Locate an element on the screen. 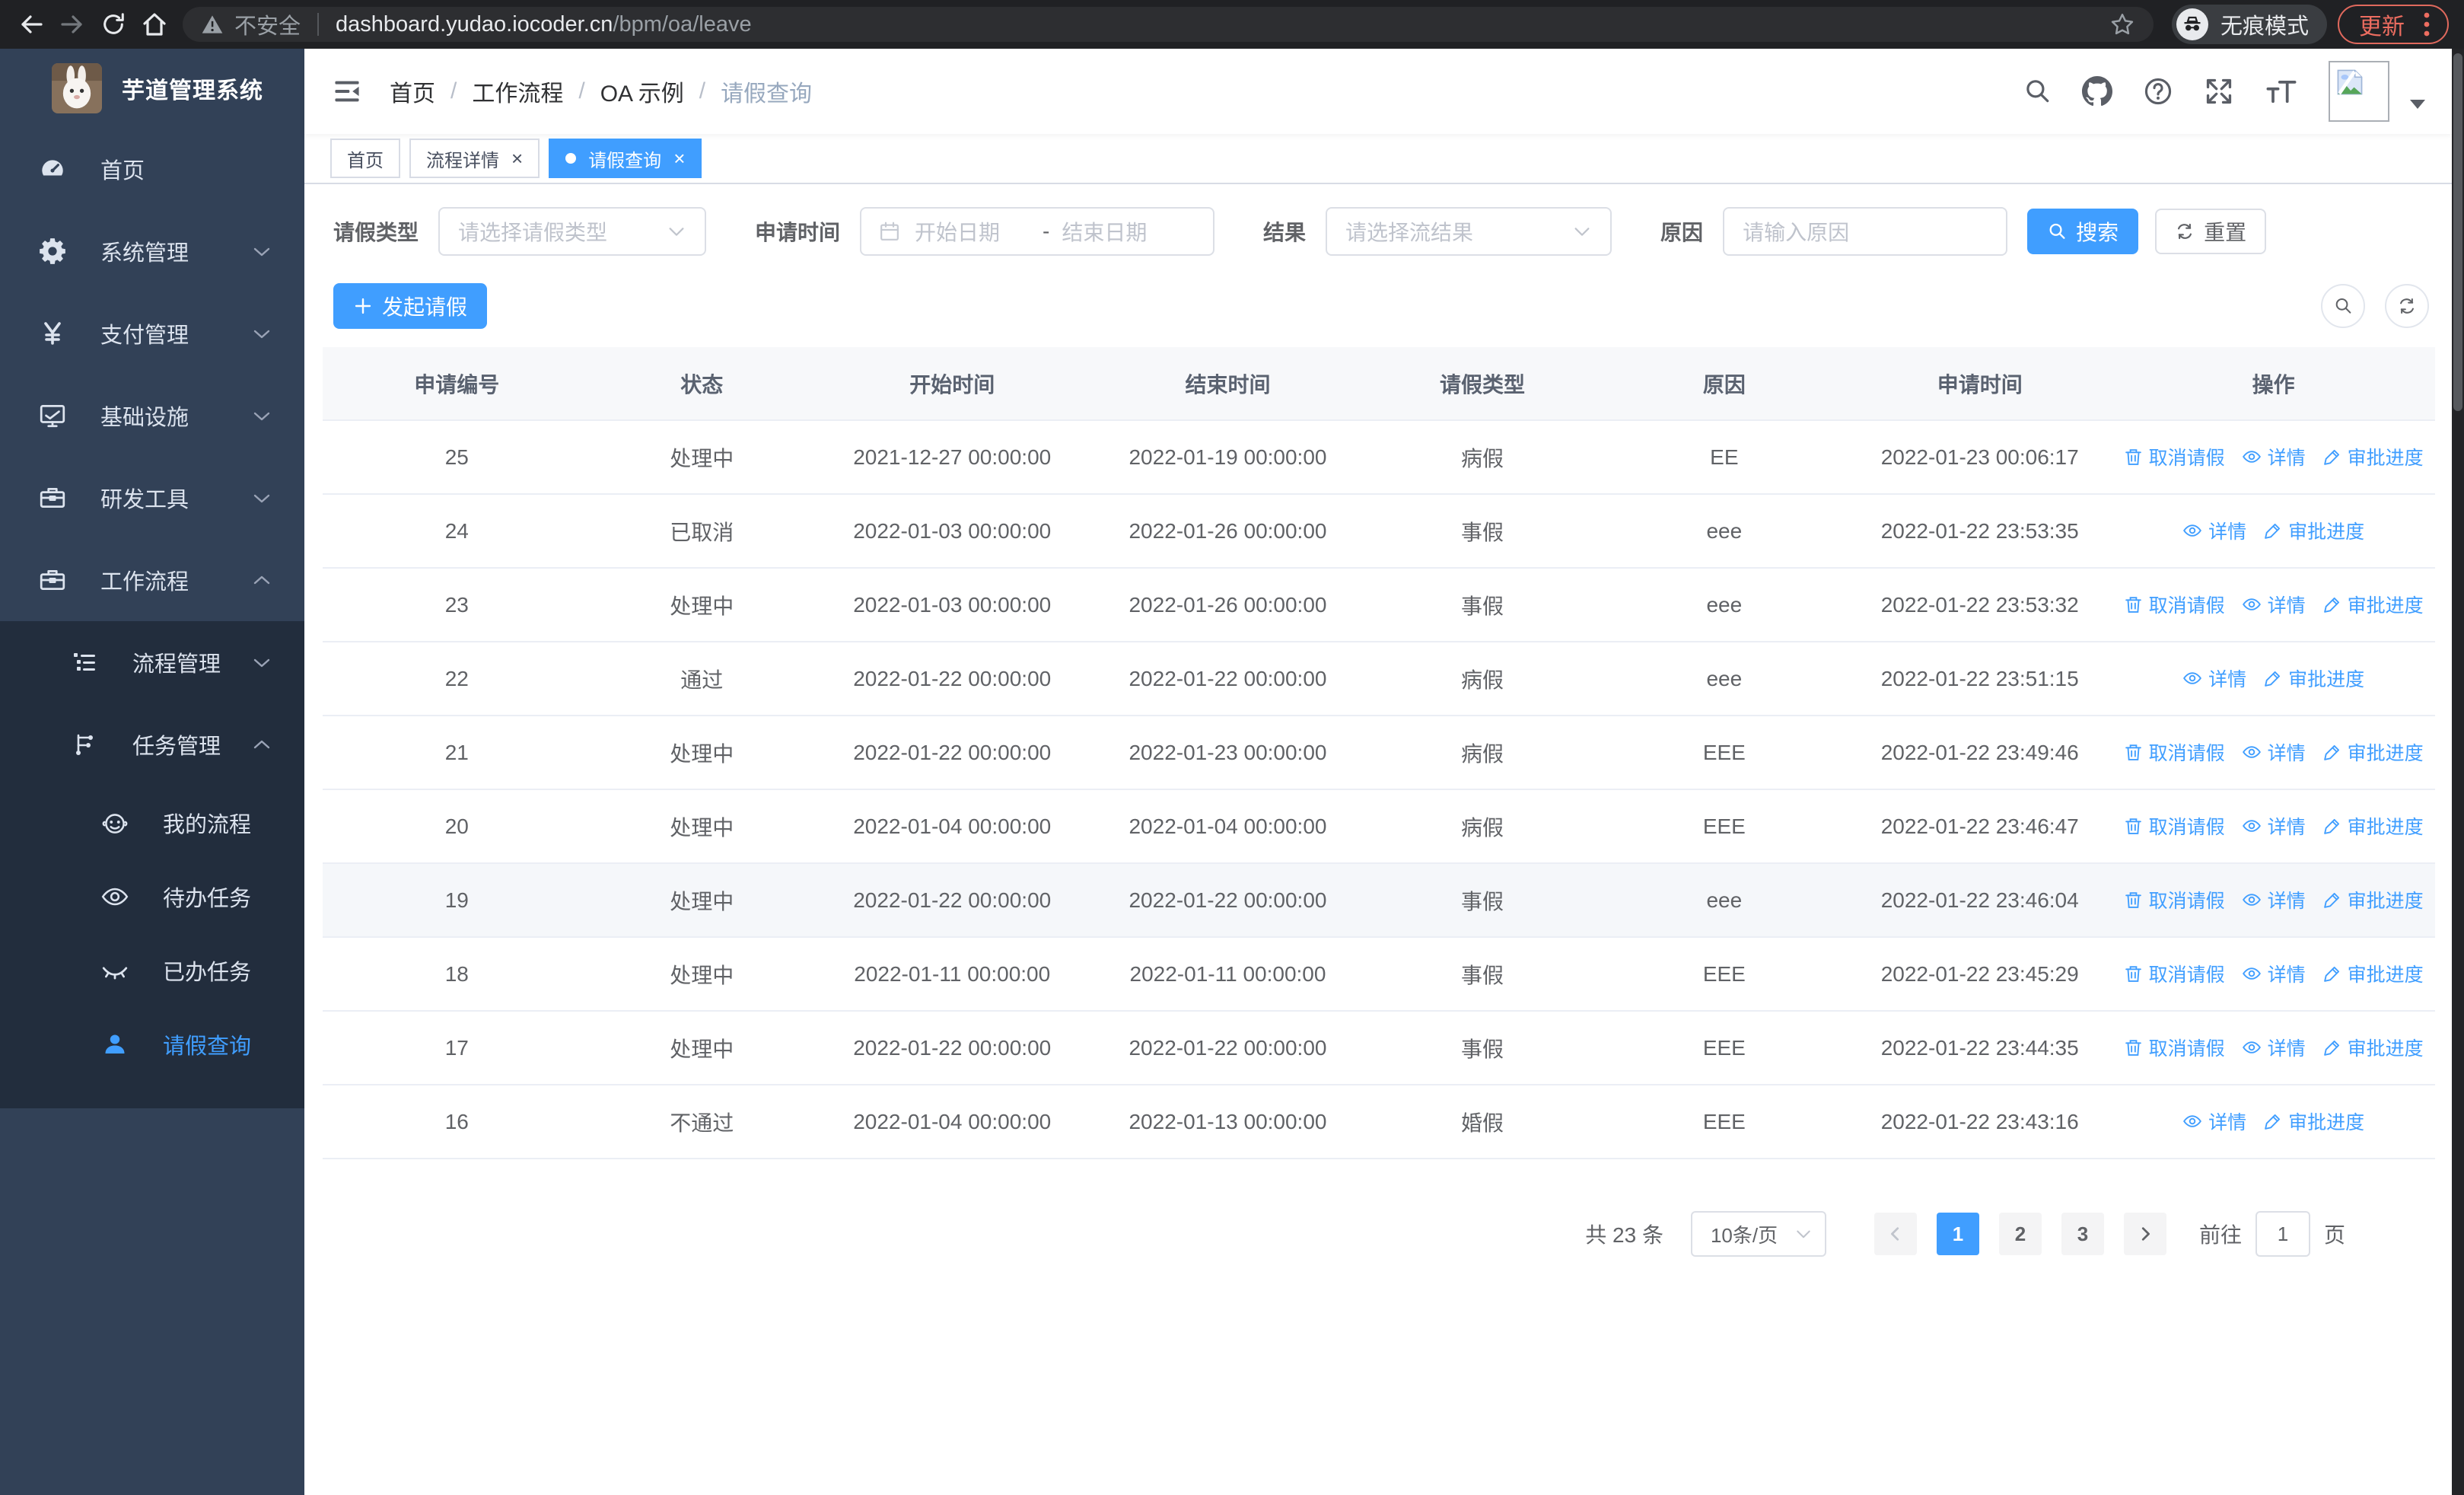 The image size is (2464, 1495). next-page-button is located at coordinates (2144, 1234).